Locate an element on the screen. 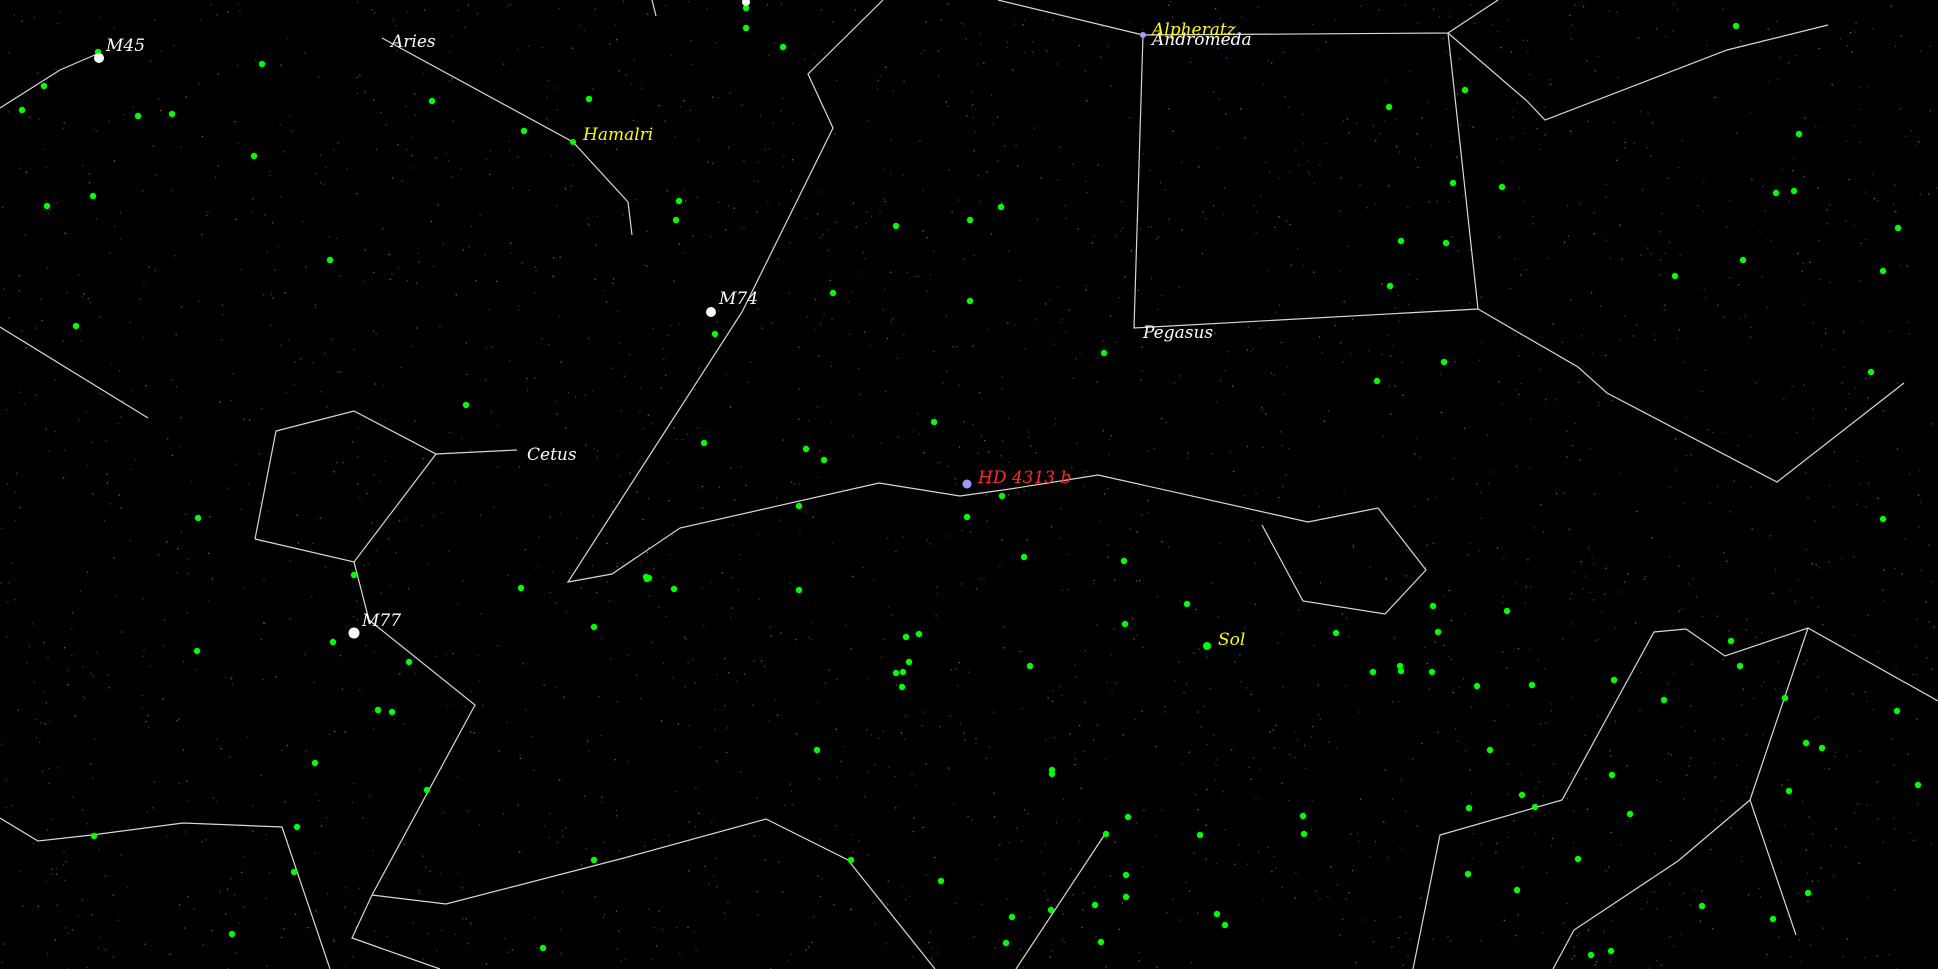 The width and height of the screenshot is (1938, 969). m74-marker is located at coordinates (711, 312).